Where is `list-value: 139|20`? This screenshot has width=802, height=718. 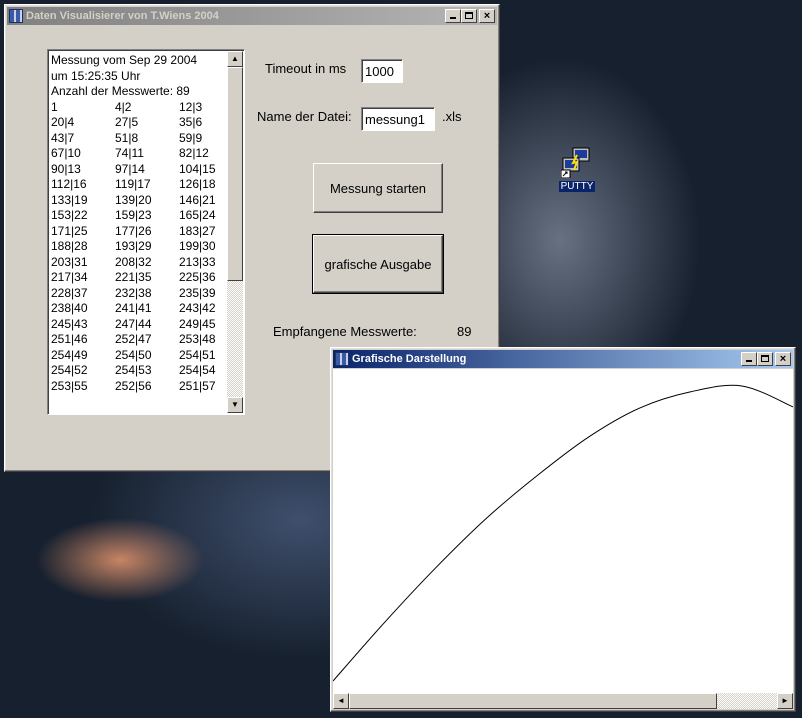 list-value: 139|20 is located at coordinates (133, 199).